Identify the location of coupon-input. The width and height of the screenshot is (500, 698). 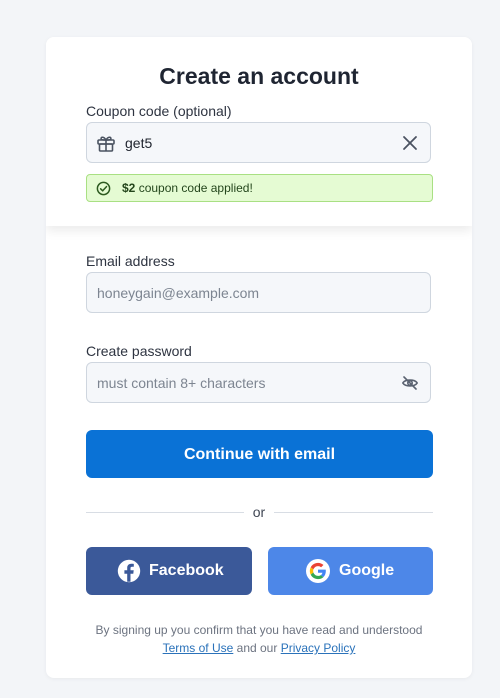
(259, 142).